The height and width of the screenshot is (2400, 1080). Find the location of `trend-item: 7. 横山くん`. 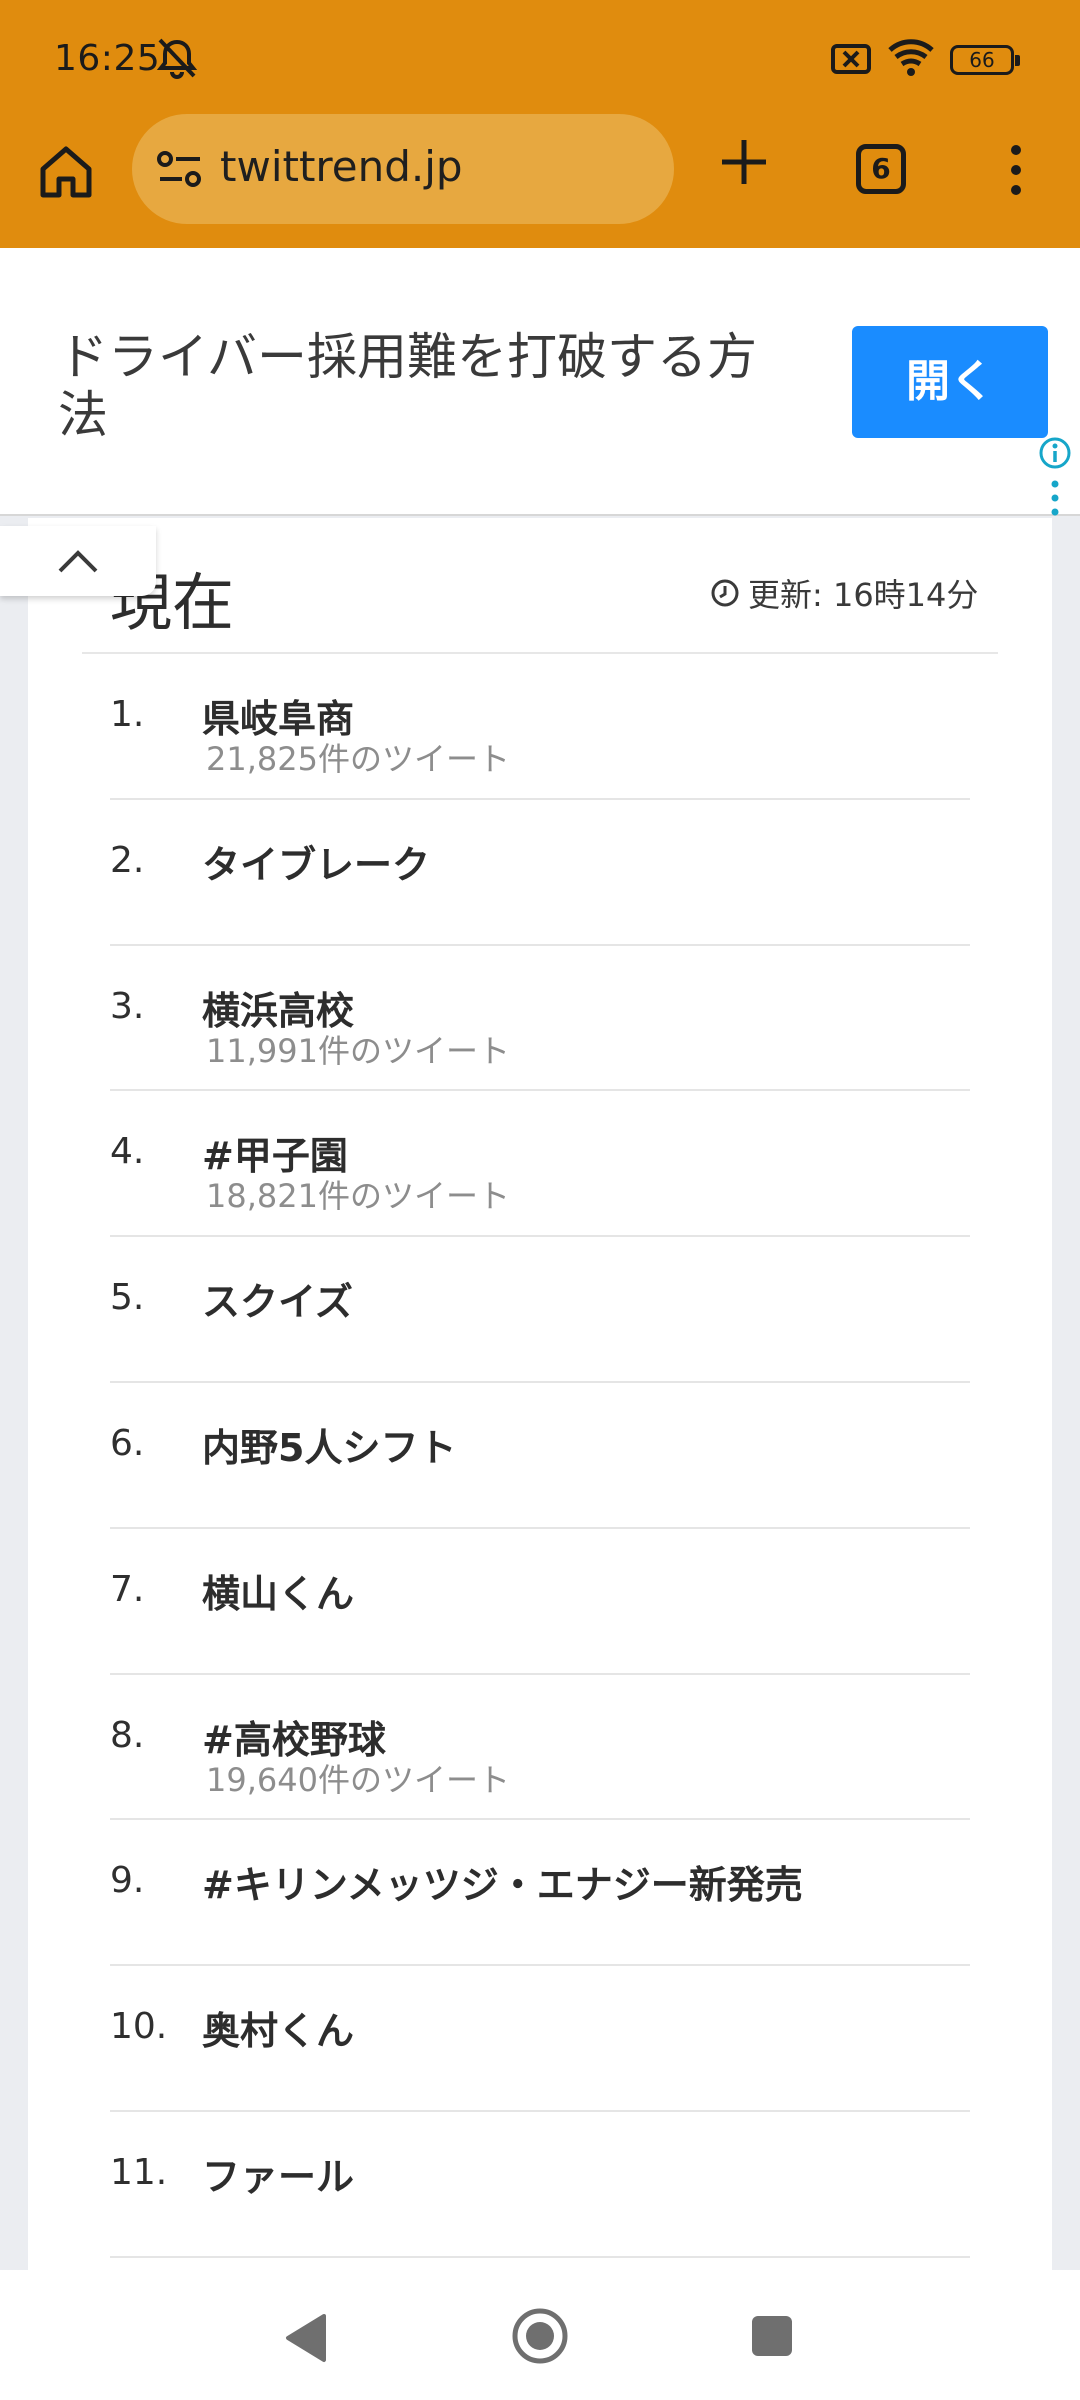

trend-item: 7. 横山くん is located at coordinates (540, 1602).